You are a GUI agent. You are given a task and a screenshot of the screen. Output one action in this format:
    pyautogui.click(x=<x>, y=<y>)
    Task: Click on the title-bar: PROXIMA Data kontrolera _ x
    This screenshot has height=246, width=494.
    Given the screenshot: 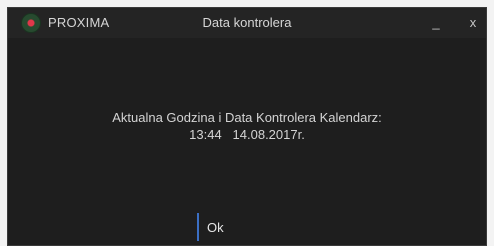 What is the action you would take?
    pyautogui.click(x=247, y=23)
    